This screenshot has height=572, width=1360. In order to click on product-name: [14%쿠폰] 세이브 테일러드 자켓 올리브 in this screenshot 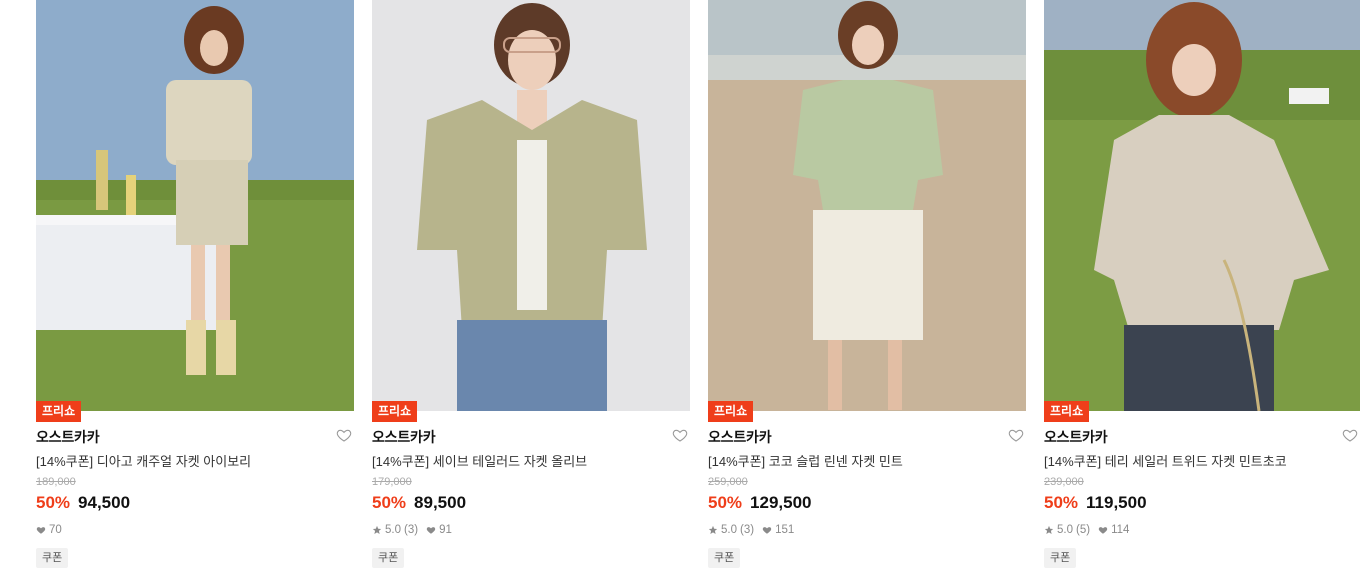, I will do `click(479, 460)`.